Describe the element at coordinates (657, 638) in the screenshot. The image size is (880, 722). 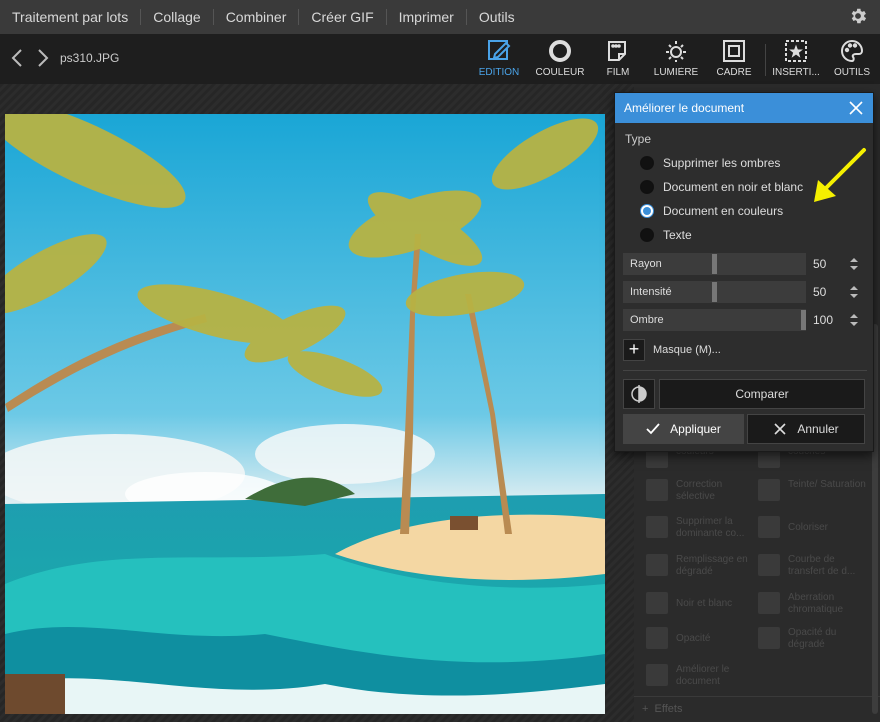
I see `opacity-icon` at that location.